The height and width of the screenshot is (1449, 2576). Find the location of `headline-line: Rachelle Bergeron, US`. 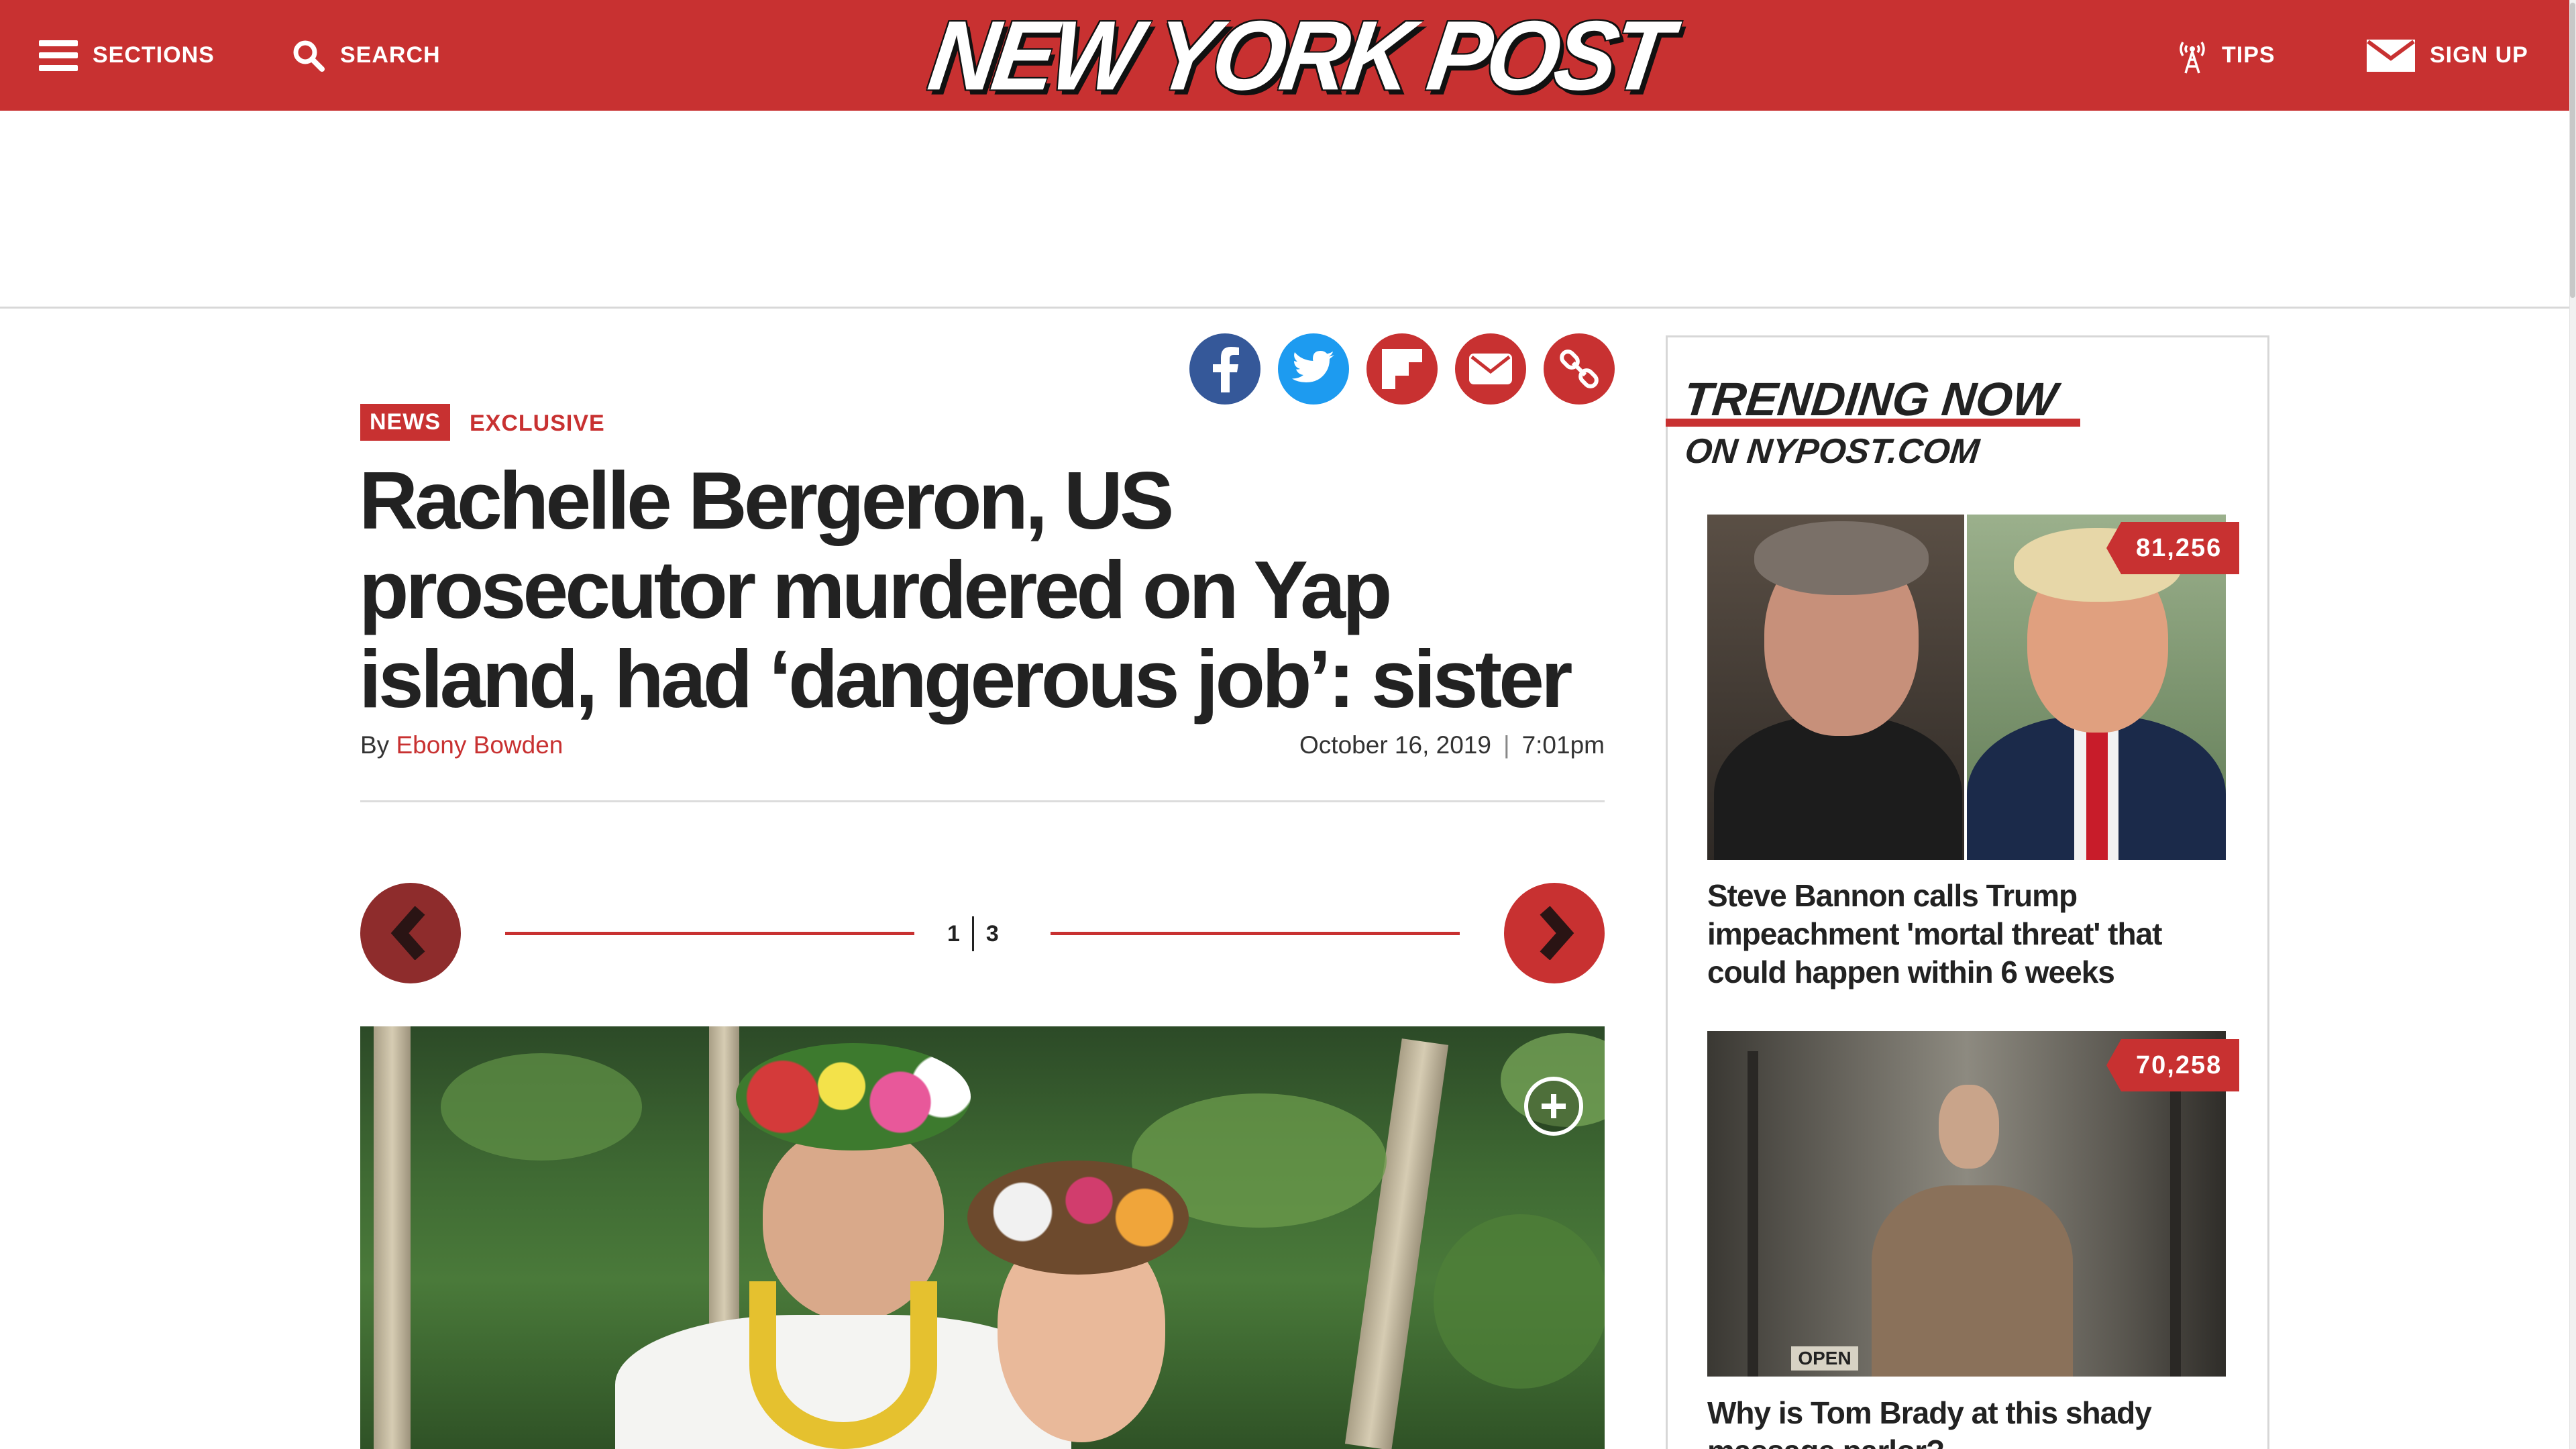

headline-line: Rachelle Bergeron, US is located at coordinates (766, 500).